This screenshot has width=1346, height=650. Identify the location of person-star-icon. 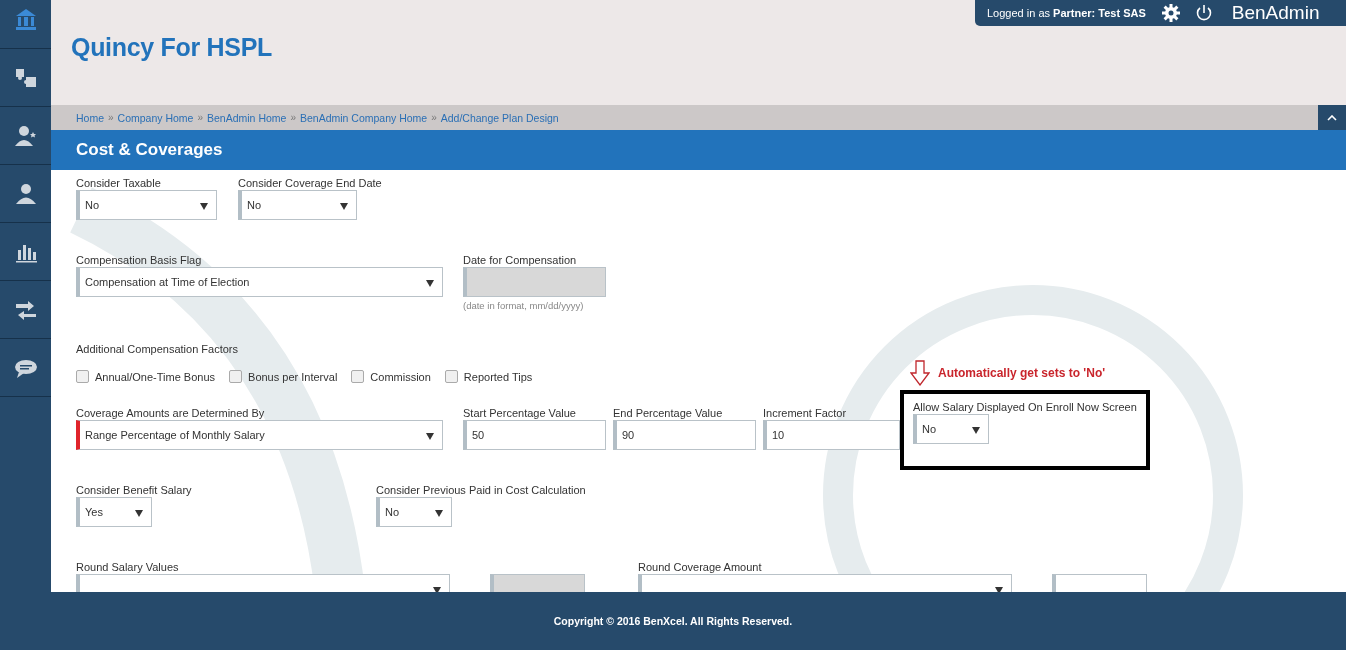
(25, 135).